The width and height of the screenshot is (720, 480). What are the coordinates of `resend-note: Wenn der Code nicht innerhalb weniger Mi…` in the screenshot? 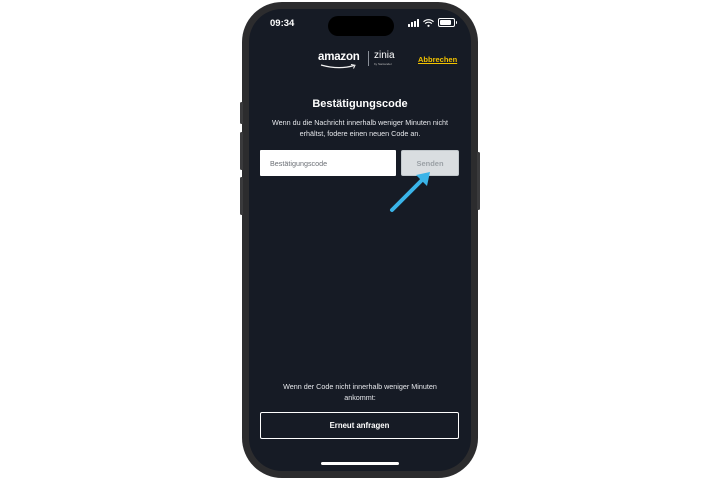 It's located at (360, 392).